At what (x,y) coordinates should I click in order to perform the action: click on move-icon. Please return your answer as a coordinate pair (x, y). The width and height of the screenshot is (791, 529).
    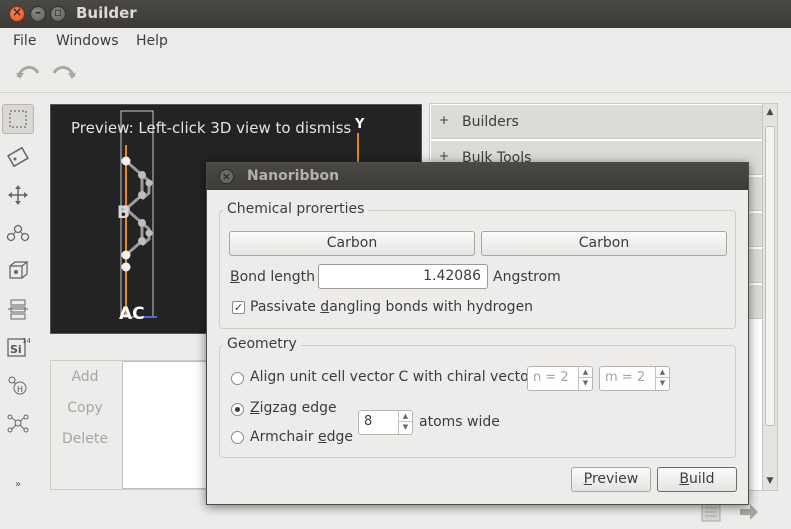
    Looking at the image, I should click on (18, 195).